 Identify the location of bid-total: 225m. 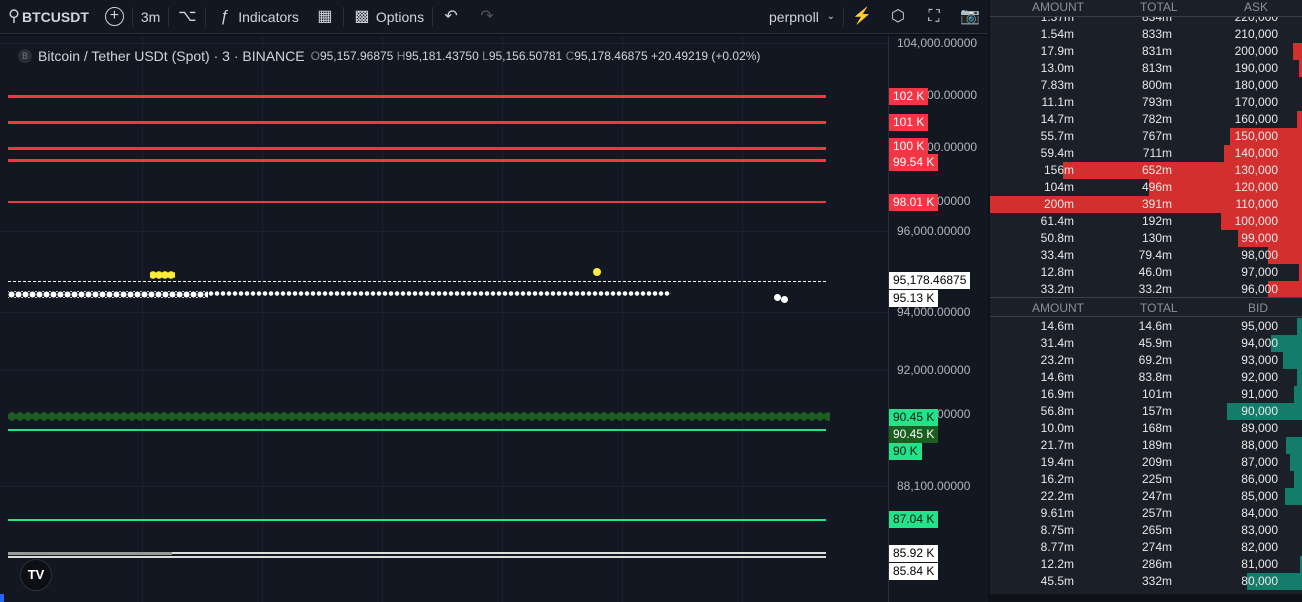
(1156, 479).